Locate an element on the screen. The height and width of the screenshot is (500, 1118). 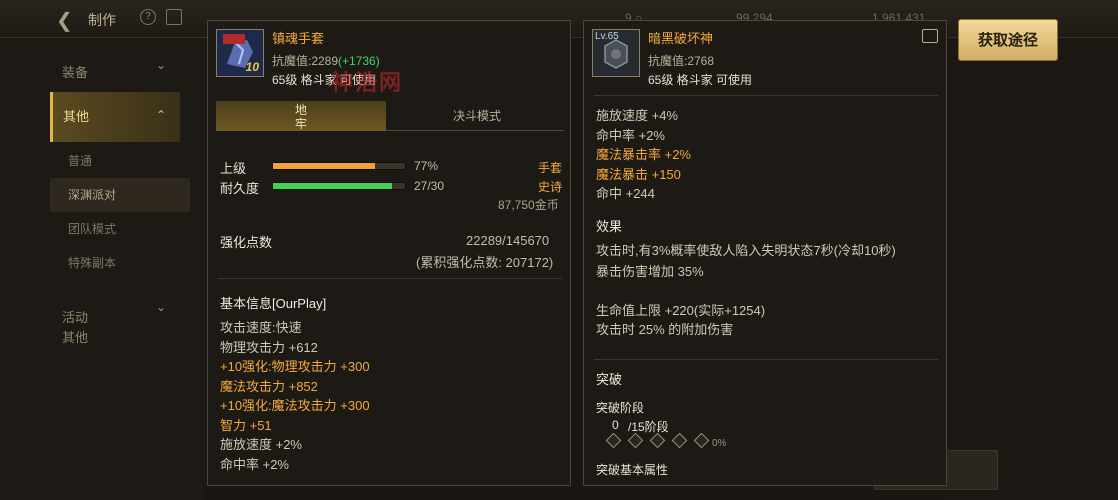
sidebar-item-label: 活动 其他 is located at coordinates (75, 327).